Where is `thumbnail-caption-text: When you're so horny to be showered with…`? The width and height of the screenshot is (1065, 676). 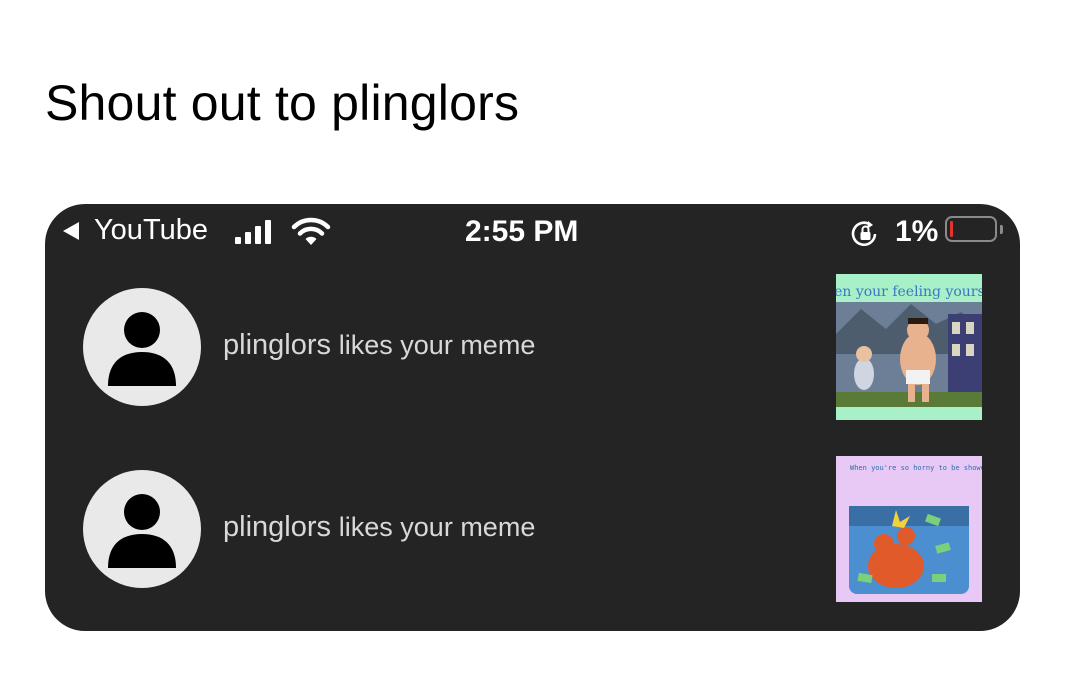
thumbnail-caption-text: When you're so horny to be showered with… is located at coordinates (916, 468).